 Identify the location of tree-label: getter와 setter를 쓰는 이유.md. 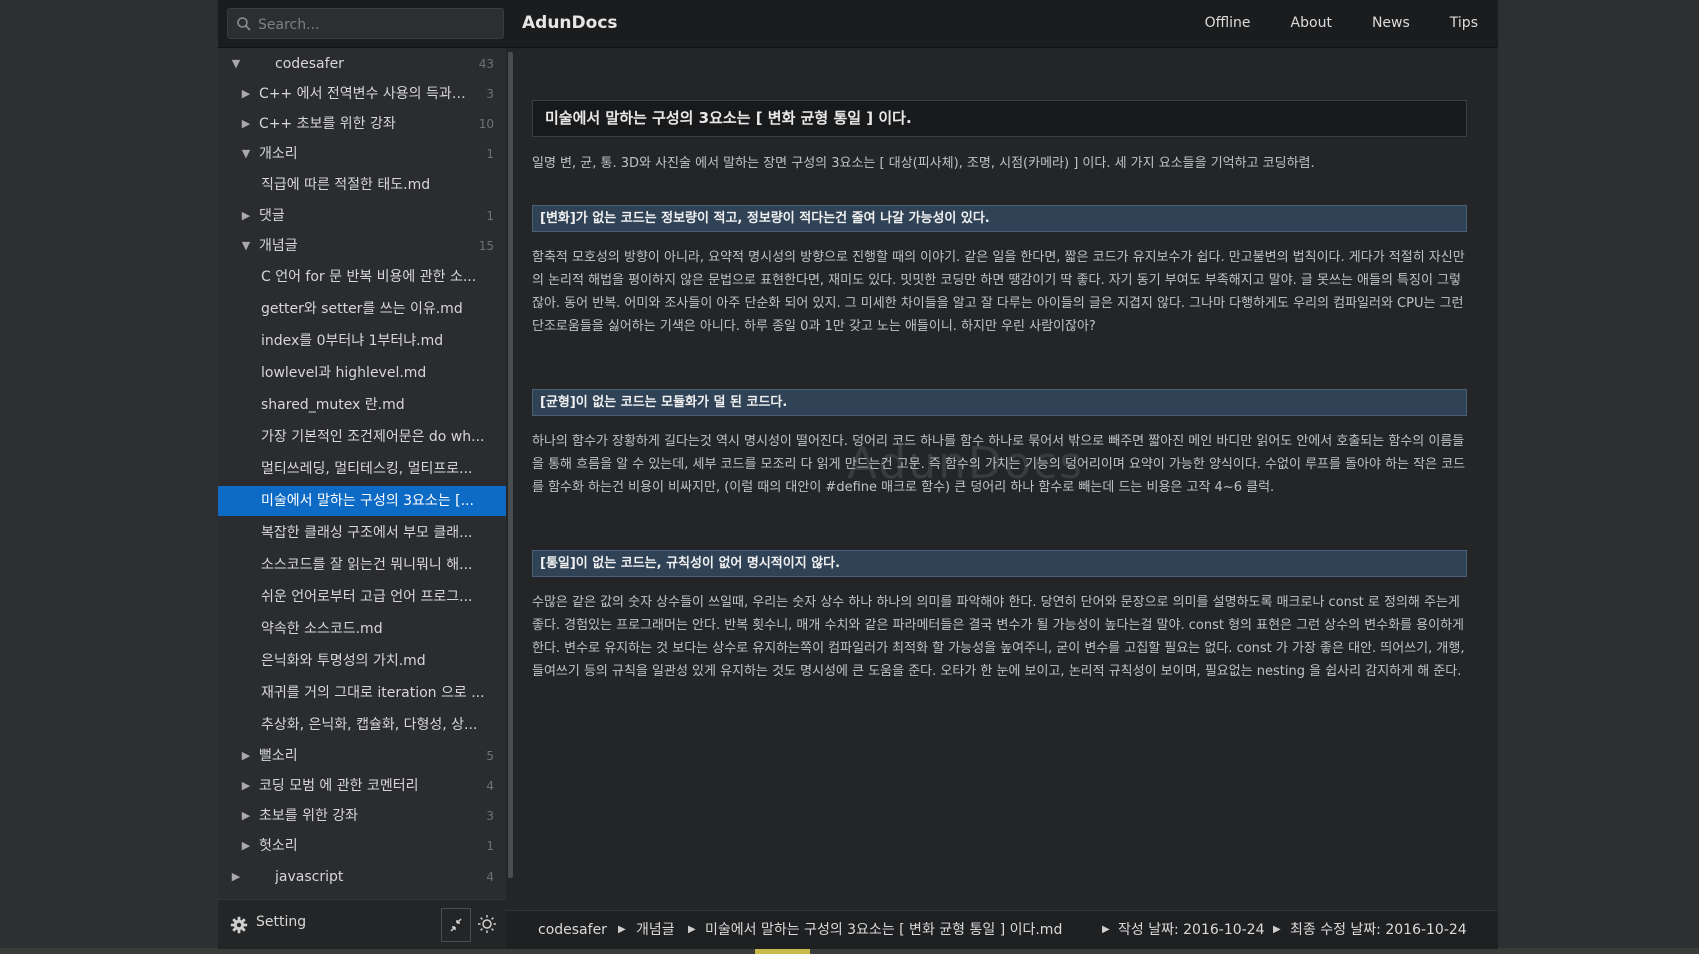
(362, 309).